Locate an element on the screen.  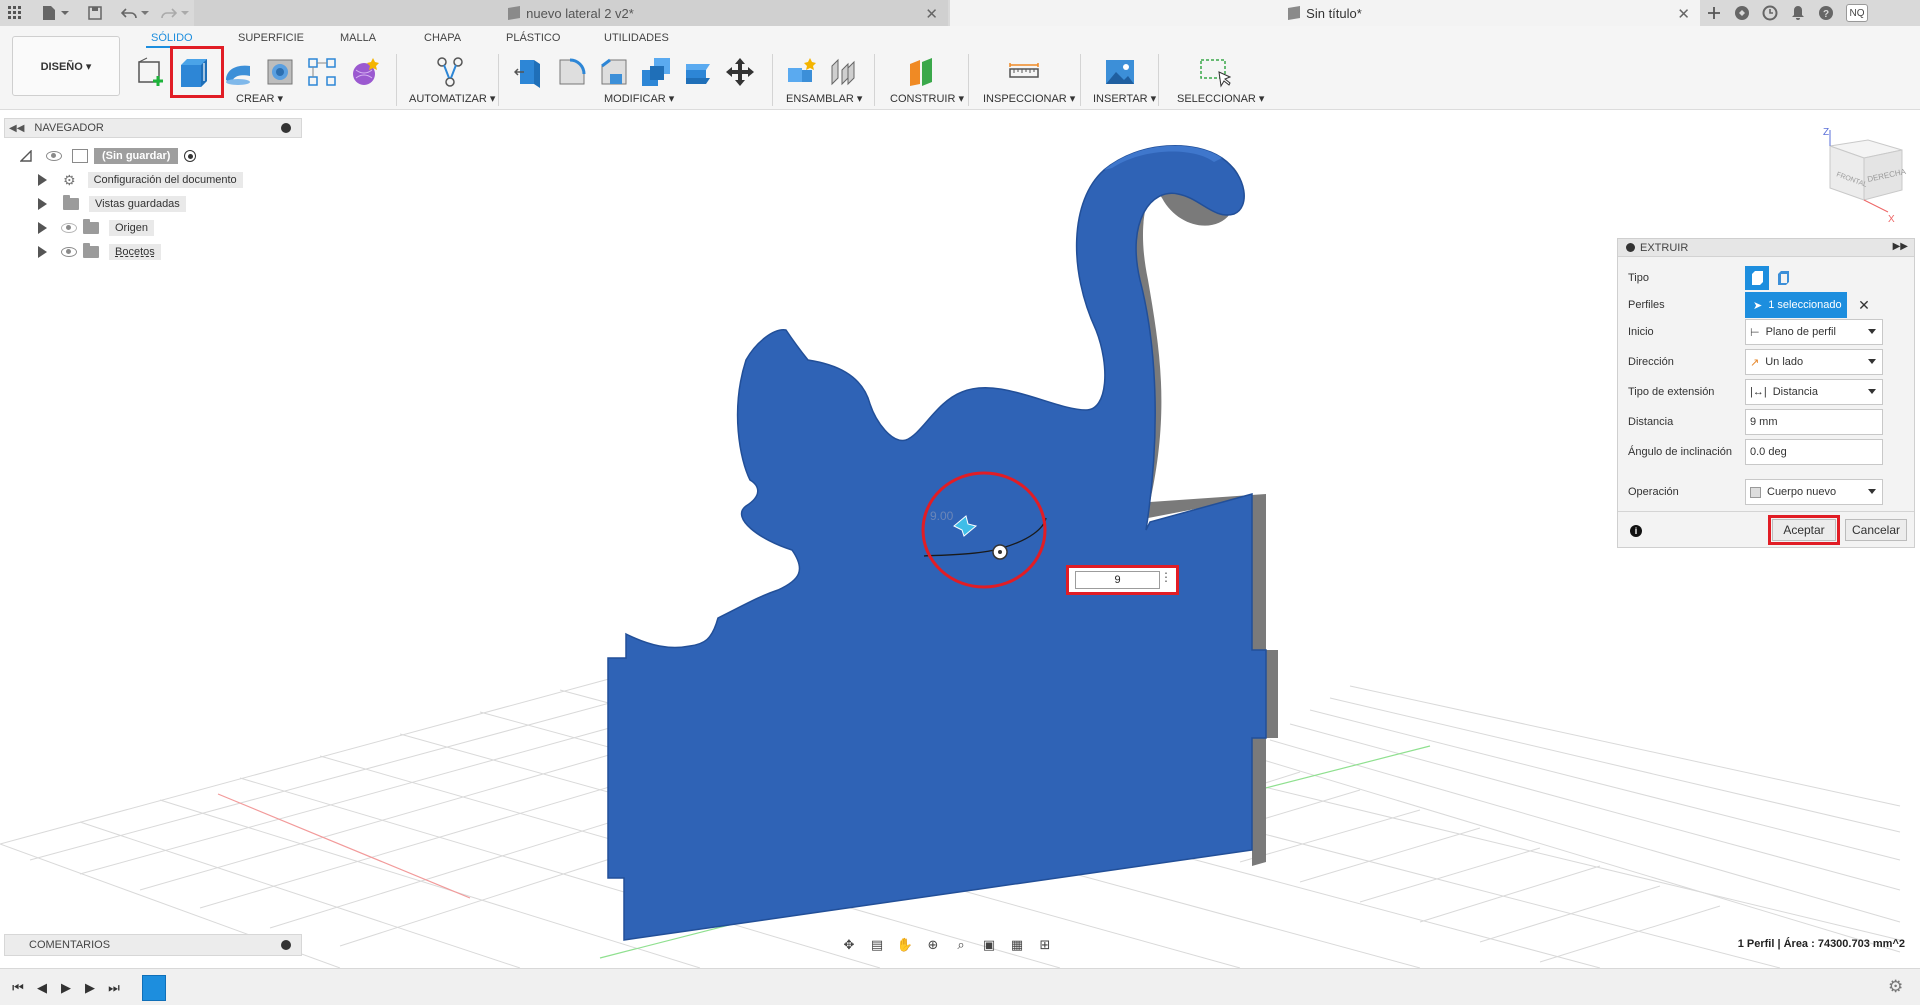
group-label-insertar: INSERTAR ▾ is located at coordinates (1124, 98).